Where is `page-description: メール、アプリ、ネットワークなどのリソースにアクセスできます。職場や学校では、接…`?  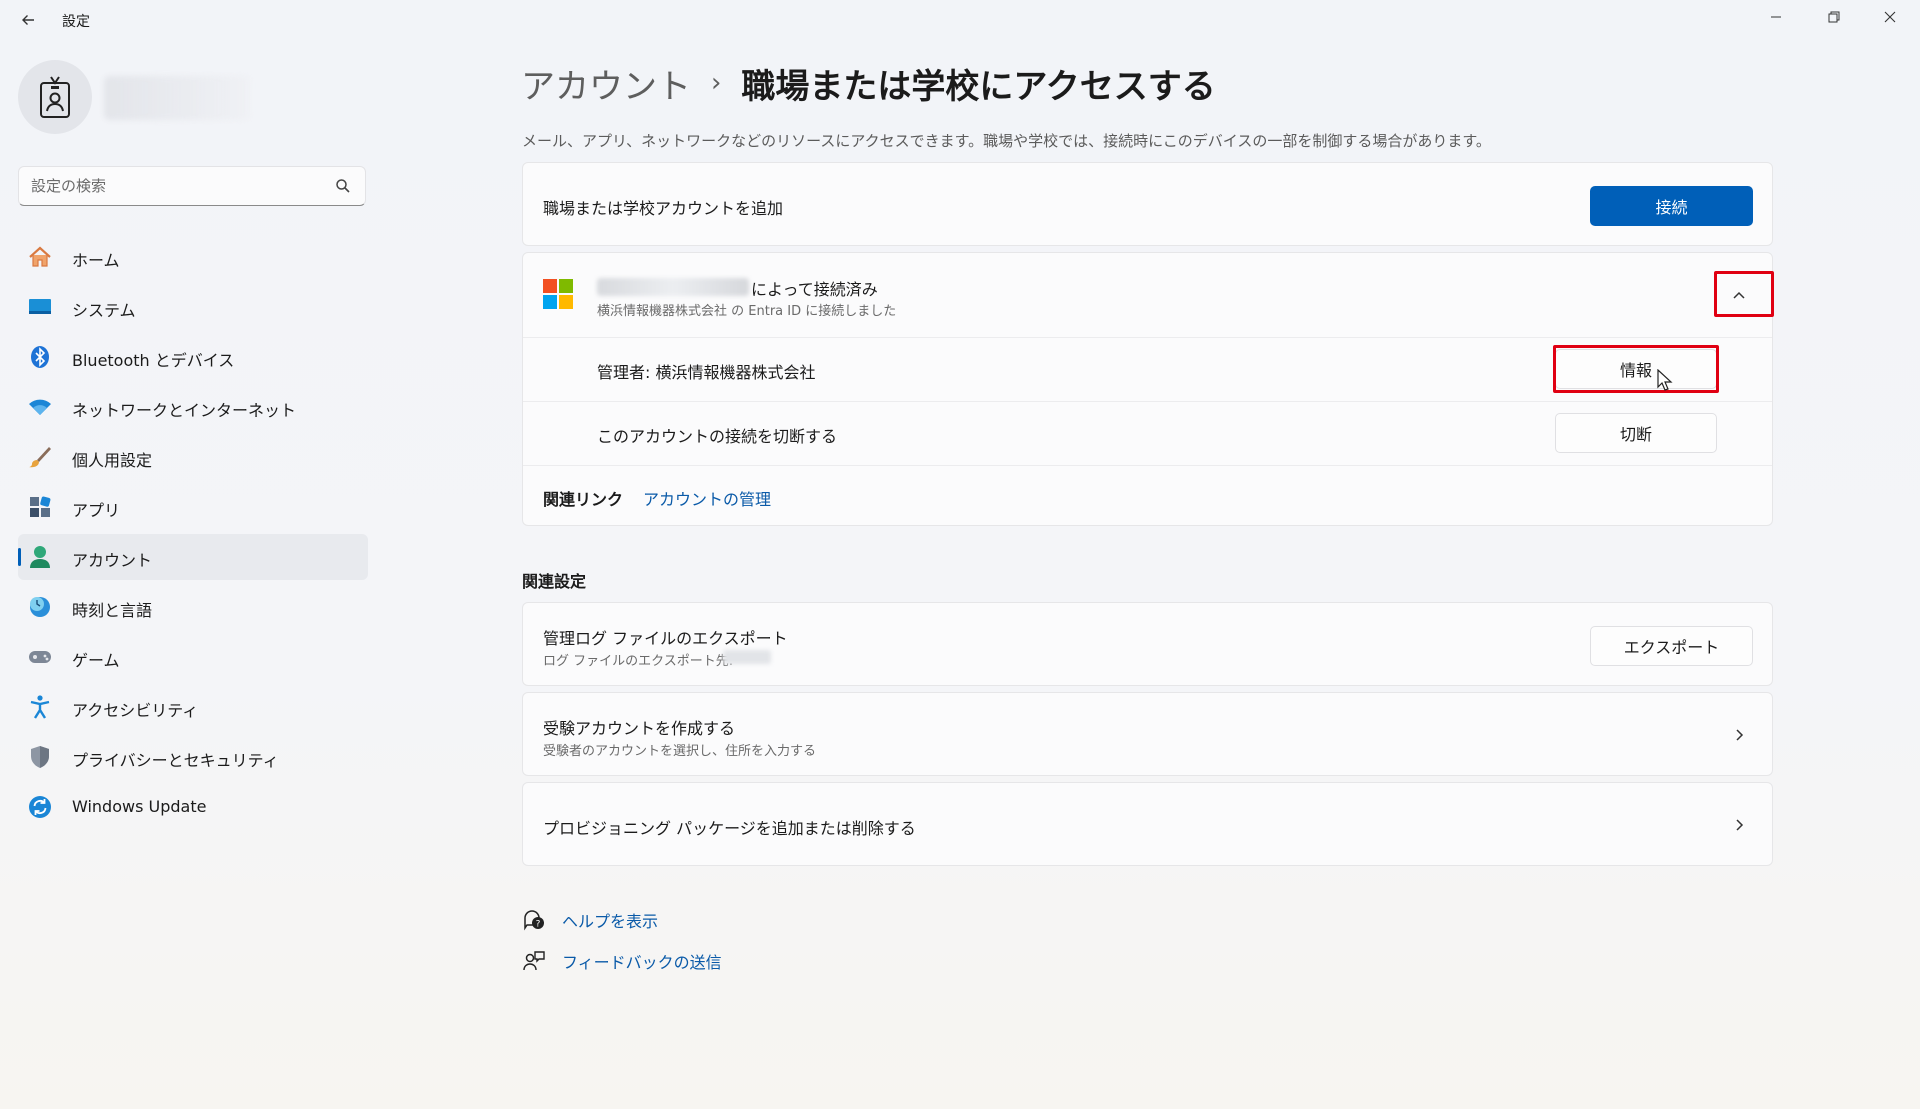
page-description: メール、アプリ、ネットワークなどのリソースにアクセスできます。職場や学校では、接… is located at coordinates (1006, 141).